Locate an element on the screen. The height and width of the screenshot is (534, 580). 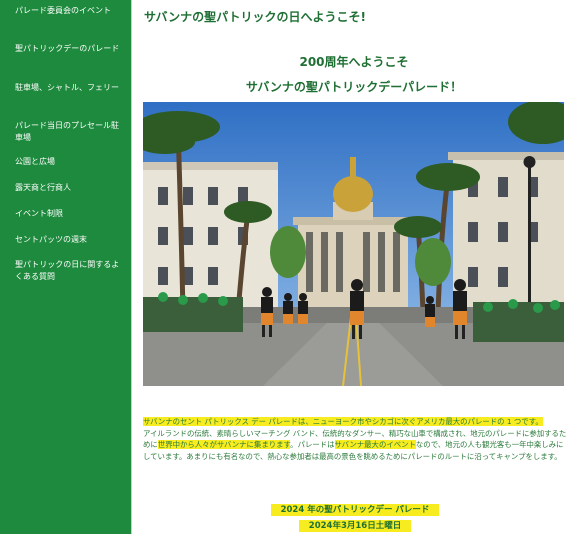
paragraph-text: 。パレードは is located at coordinates (312, 444).